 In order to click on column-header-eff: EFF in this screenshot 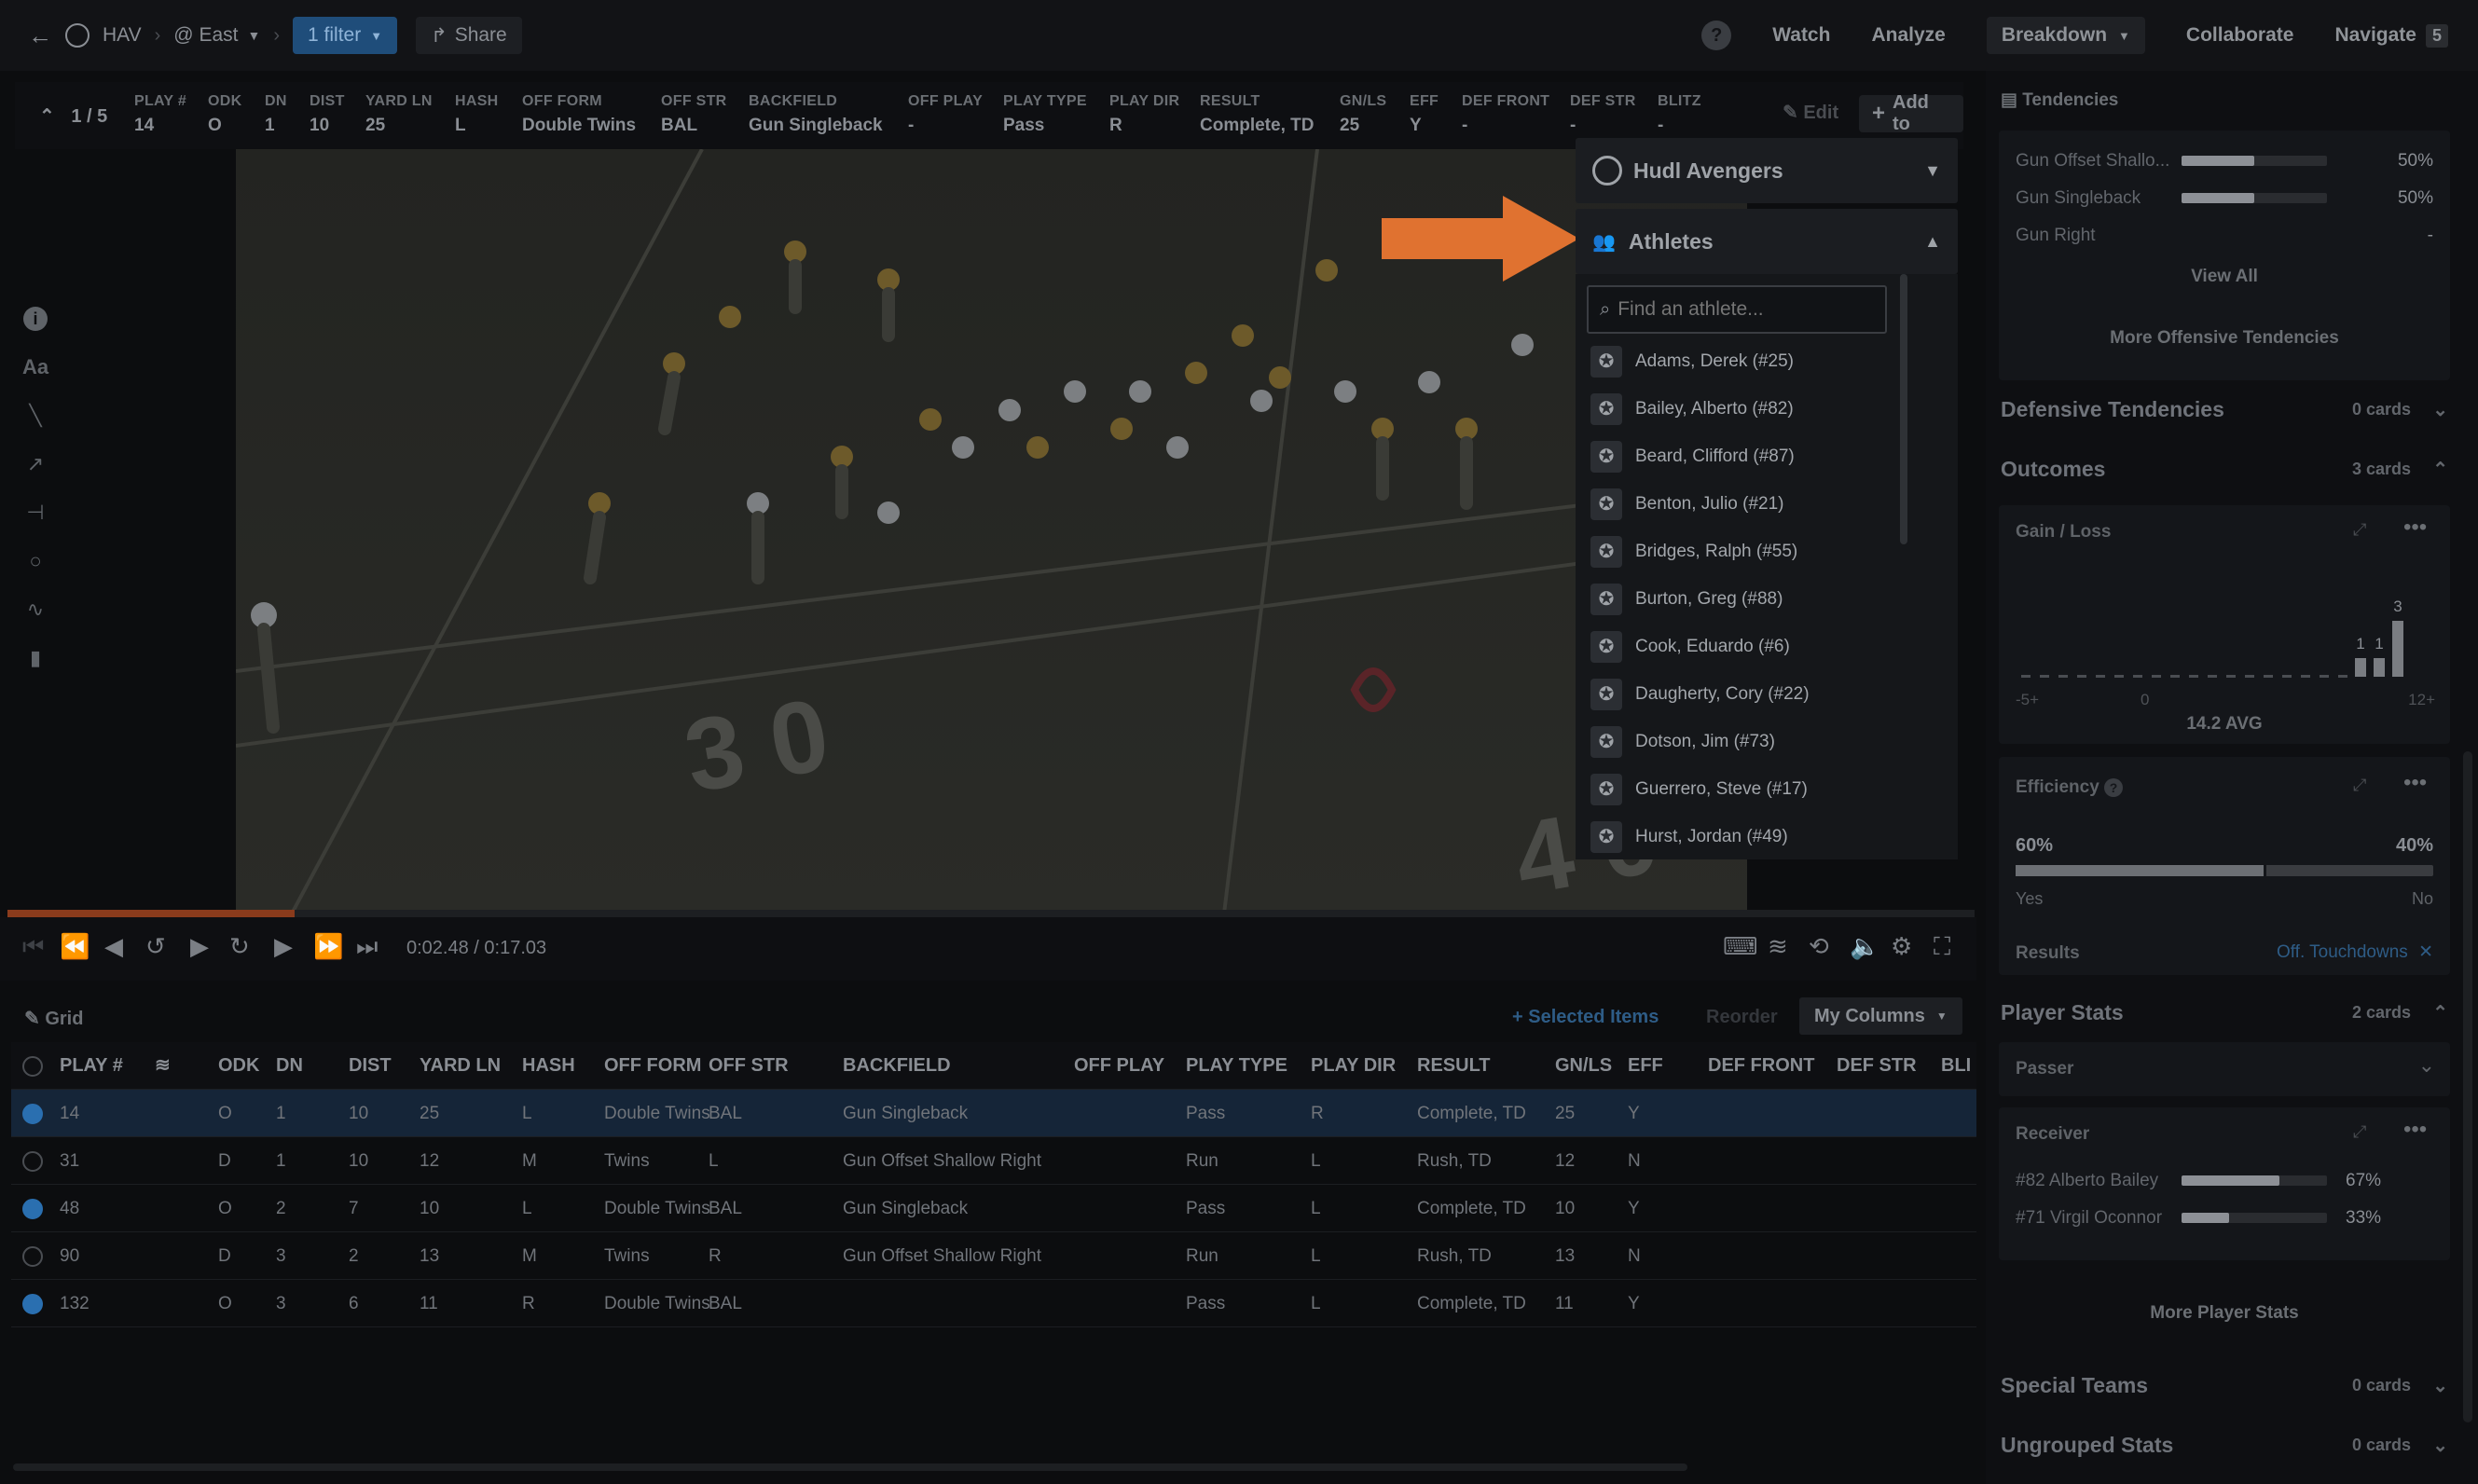, I will do `click(1646, 1066)`.